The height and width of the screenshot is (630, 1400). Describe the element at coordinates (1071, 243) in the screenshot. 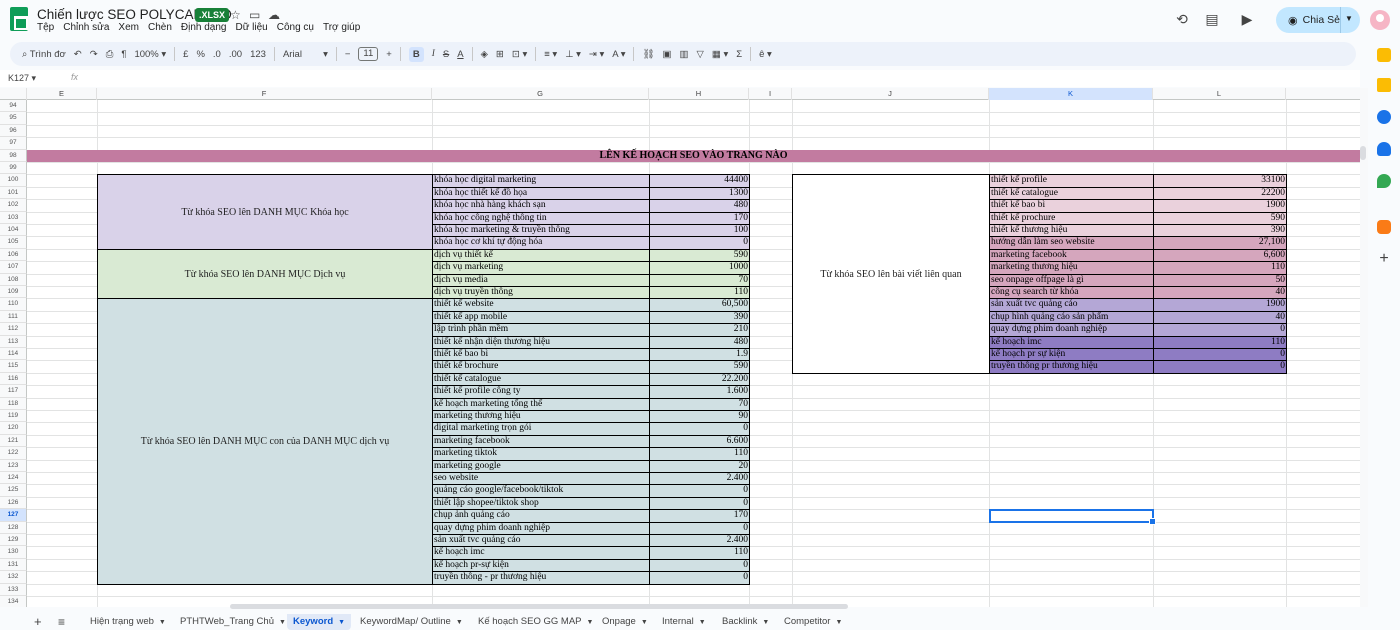

I see `related-keyword-cell: hướng dẫn làm seo website` at that location.